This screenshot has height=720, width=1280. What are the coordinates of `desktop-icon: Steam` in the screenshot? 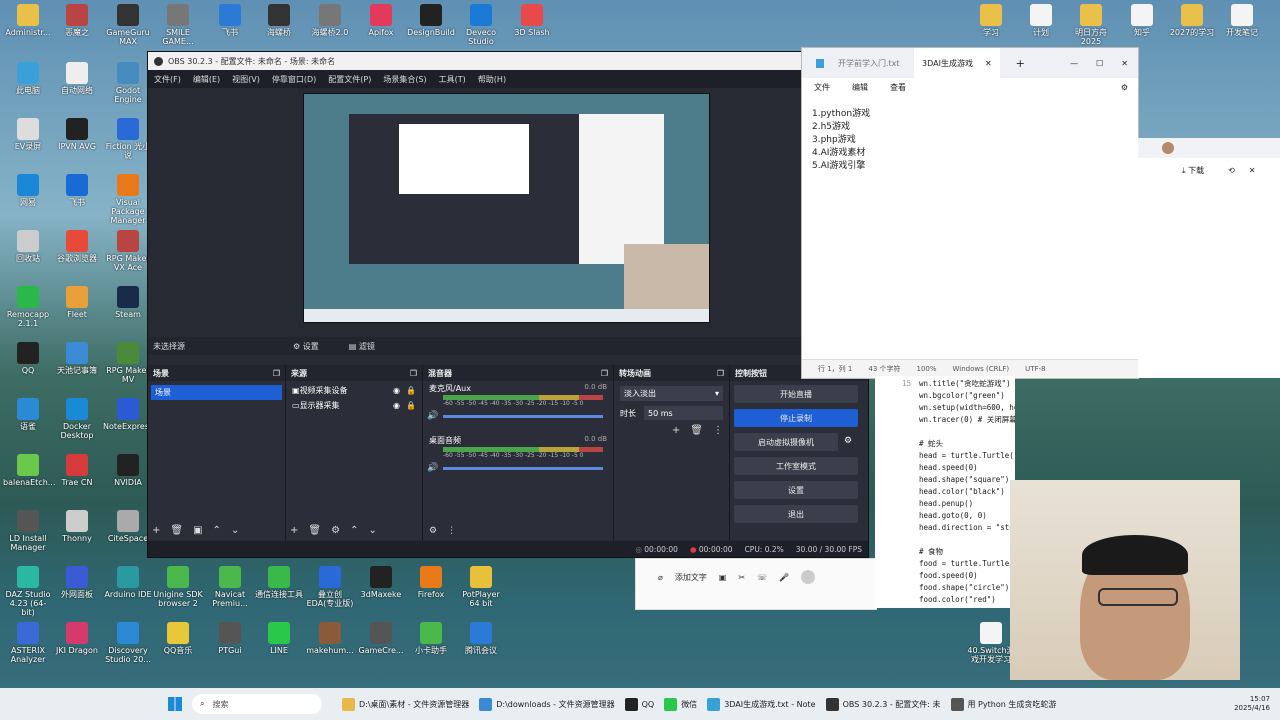 It's located at (128, 302).